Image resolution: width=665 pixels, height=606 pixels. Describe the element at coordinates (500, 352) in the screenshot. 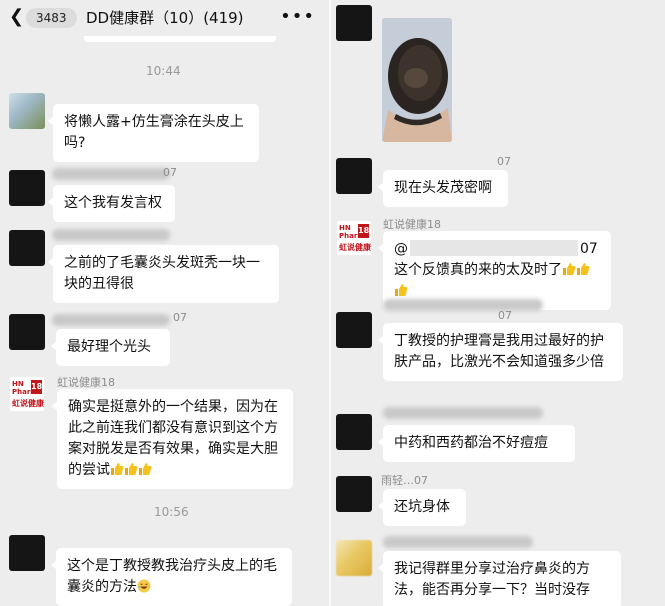

I see `message-bubble: 丁教授的护理膏是我用过最好的护肤产品，比激光不会知道强多少倍` at that location.